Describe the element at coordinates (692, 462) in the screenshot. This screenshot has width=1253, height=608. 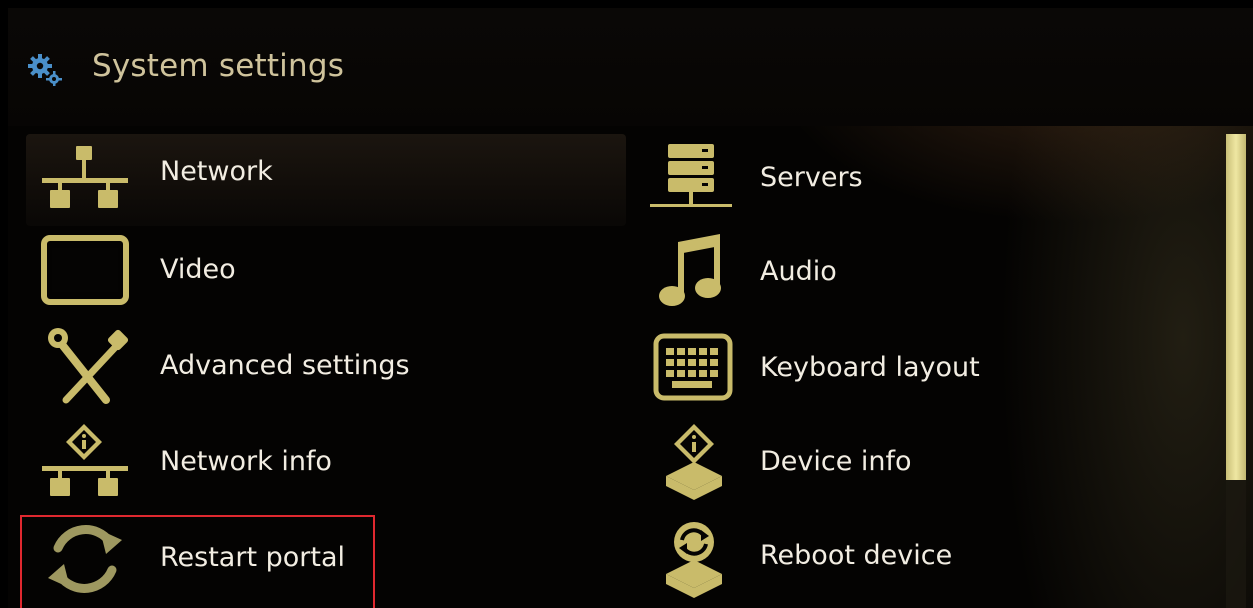
I see `device-info-icon` at that location.